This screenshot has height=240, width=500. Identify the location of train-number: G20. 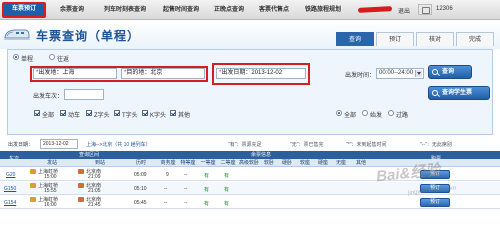
(10, 175).